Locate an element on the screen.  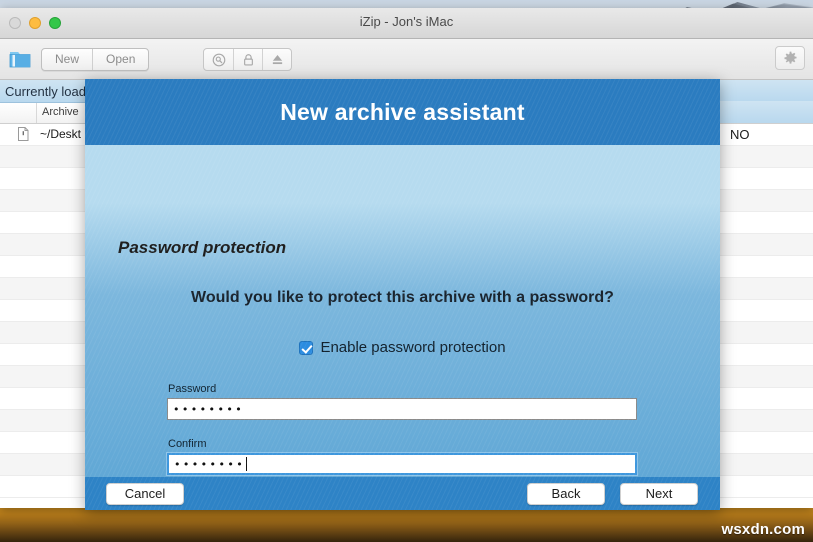
lock-icon is located at coordinates (247, 59).